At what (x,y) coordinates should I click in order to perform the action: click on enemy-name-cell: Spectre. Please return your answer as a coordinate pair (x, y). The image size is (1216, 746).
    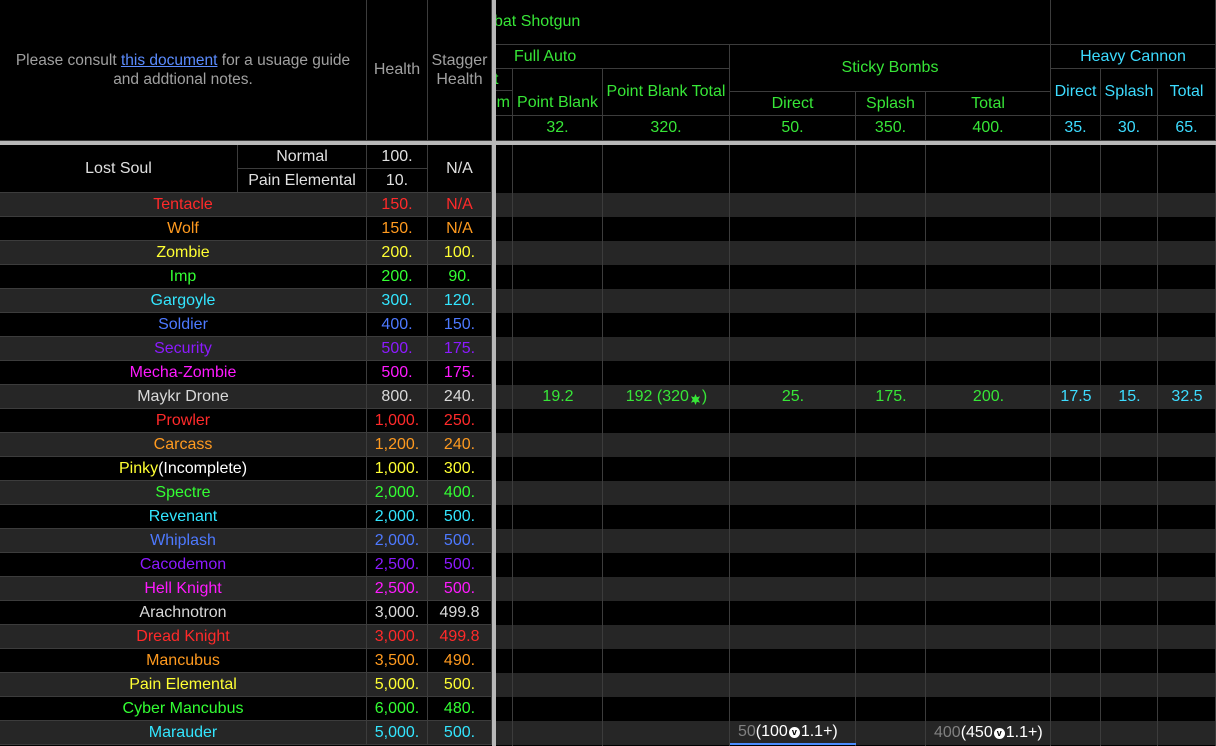
    Looking at the image, I should click on (183, 493).